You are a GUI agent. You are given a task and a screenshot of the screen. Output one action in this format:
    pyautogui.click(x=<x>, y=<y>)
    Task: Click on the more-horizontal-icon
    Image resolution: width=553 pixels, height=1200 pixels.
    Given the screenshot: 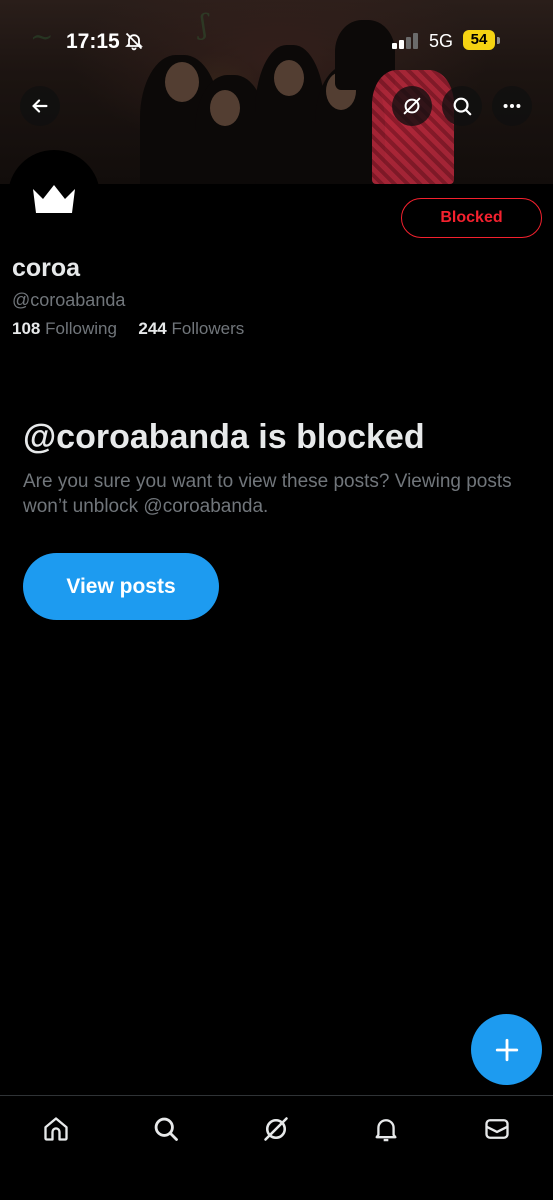 What is the action you would take?
    pyautogui.click(x=512, y=106)
    